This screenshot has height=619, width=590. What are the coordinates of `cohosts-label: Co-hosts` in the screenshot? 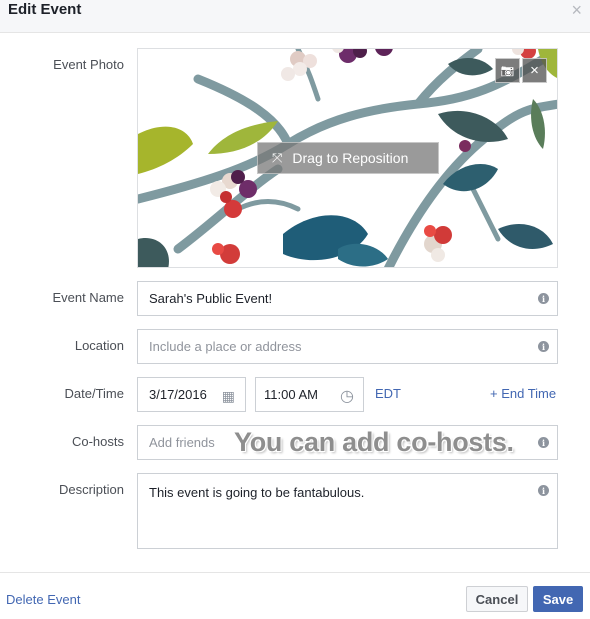 It's located at (97, 441).